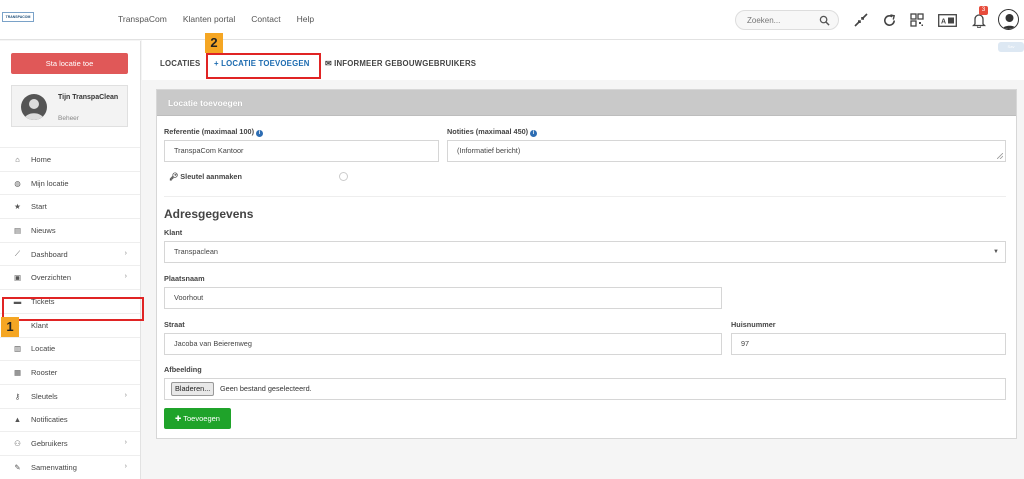  What do you see at coordinates (88, 97) in the screenshot?
I see `user-name: Tijn TranspaClean` at bounding box center [88, 97].